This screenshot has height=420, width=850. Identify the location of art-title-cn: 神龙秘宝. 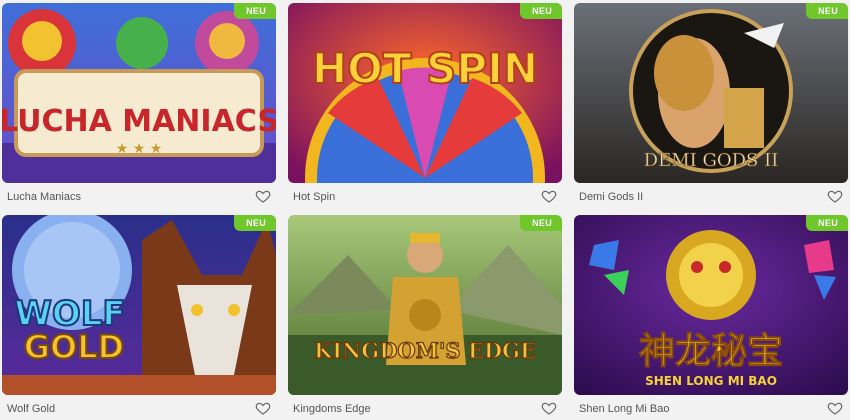
(711, 351).